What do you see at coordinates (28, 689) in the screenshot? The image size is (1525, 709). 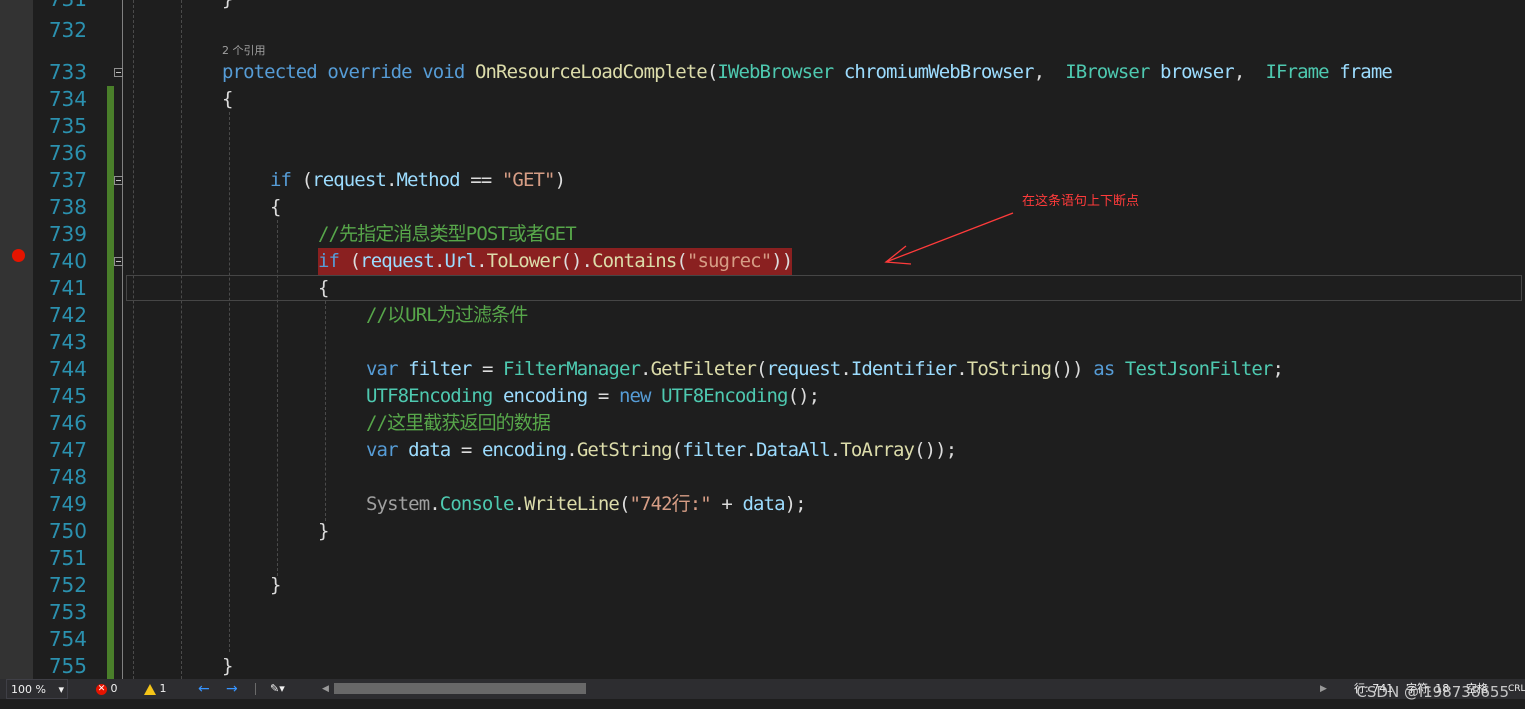 I see `zoom-value: 100 %` at bounding box center [28, 689].